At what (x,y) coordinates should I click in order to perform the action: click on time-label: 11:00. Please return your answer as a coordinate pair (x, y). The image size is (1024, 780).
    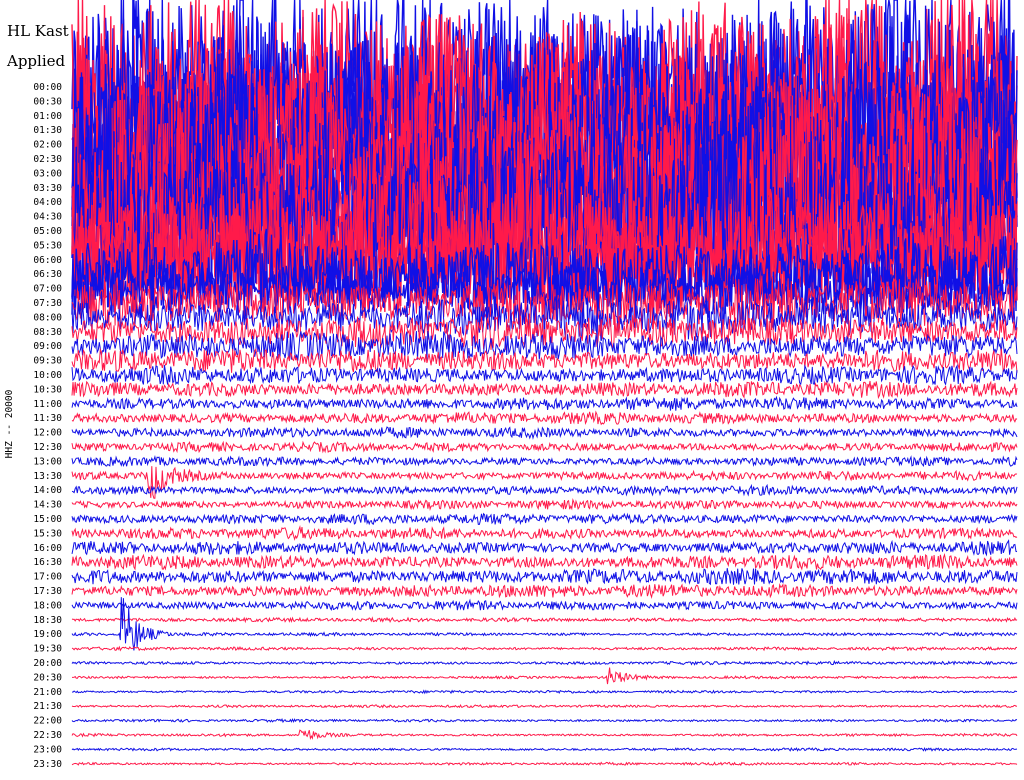
    Looking at the image, I should click on (47, 404).